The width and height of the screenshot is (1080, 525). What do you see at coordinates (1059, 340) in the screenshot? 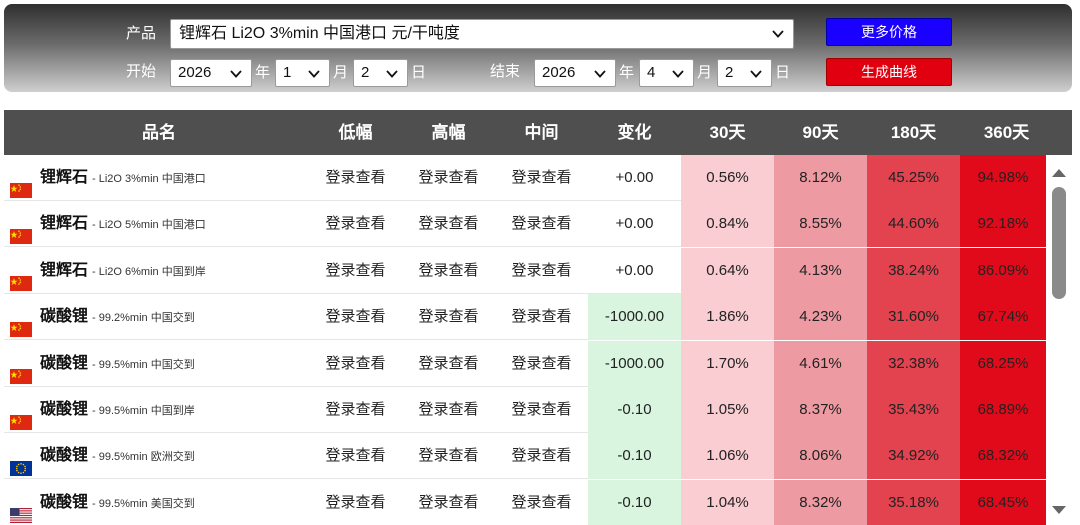
I see `table-scrollbar` at bounding box center [1059, 340].